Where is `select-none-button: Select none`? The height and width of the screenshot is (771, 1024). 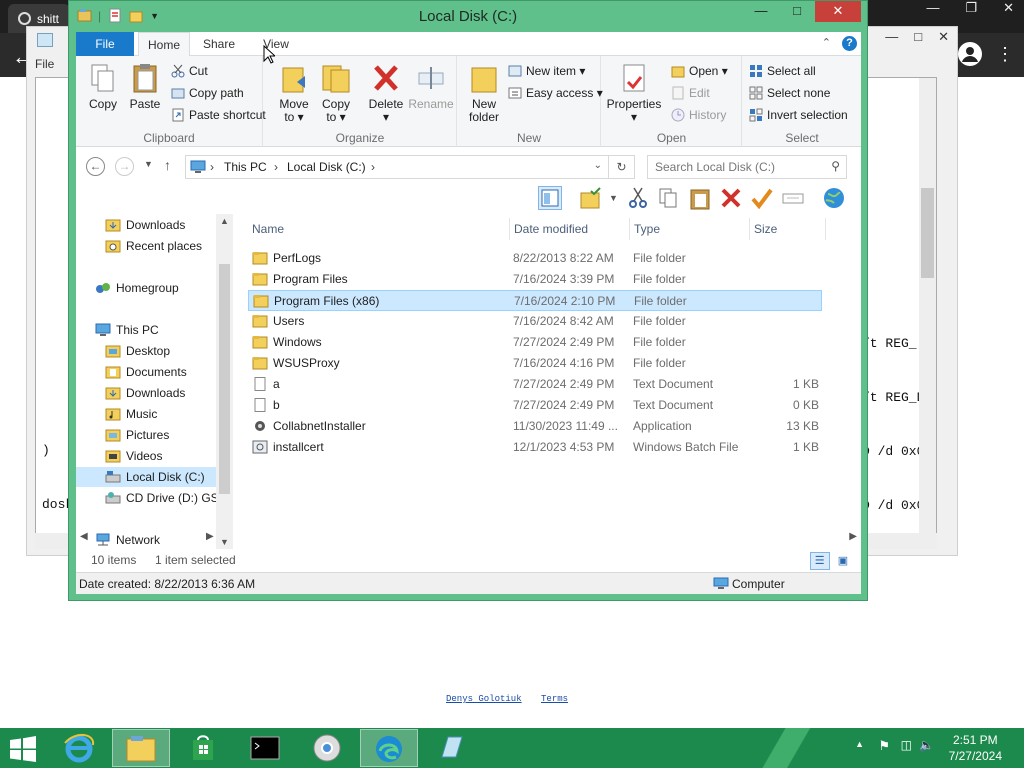
select-none-button: Select none is located at coordinates (789, 93).